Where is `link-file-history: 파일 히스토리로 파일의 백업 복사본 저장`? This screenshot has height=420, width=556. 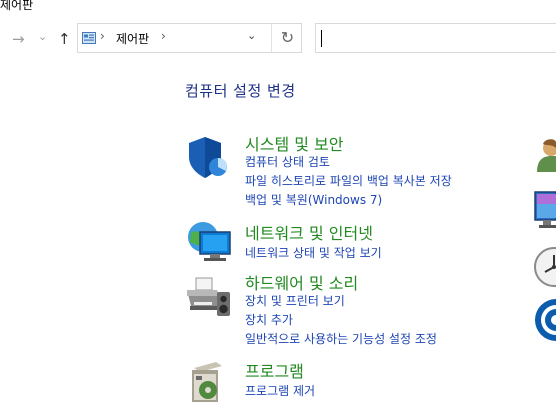
link-file-history: 파일 히스토리로 파일의 백업 복사본 저장 is located at coordinates (348, 180).